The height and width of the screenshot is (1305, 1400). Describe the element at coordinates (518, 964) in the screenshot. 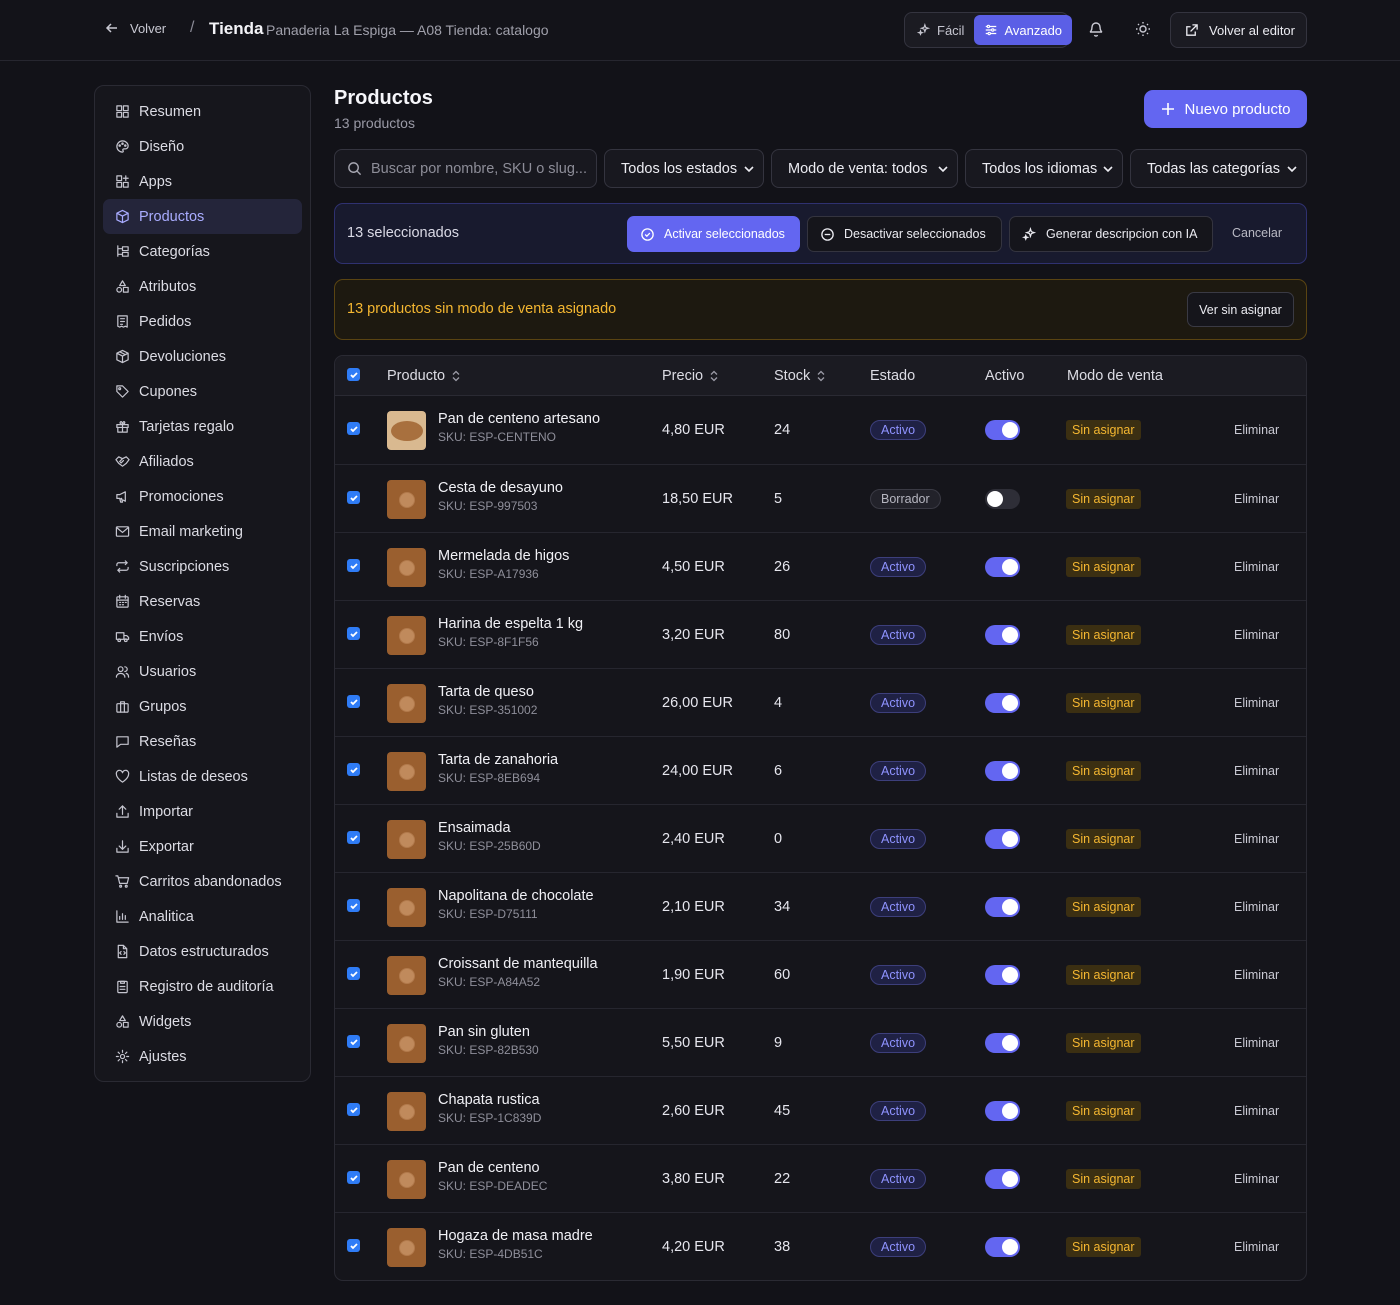

I see `product-name: Croissant de mantequilla` at that location.